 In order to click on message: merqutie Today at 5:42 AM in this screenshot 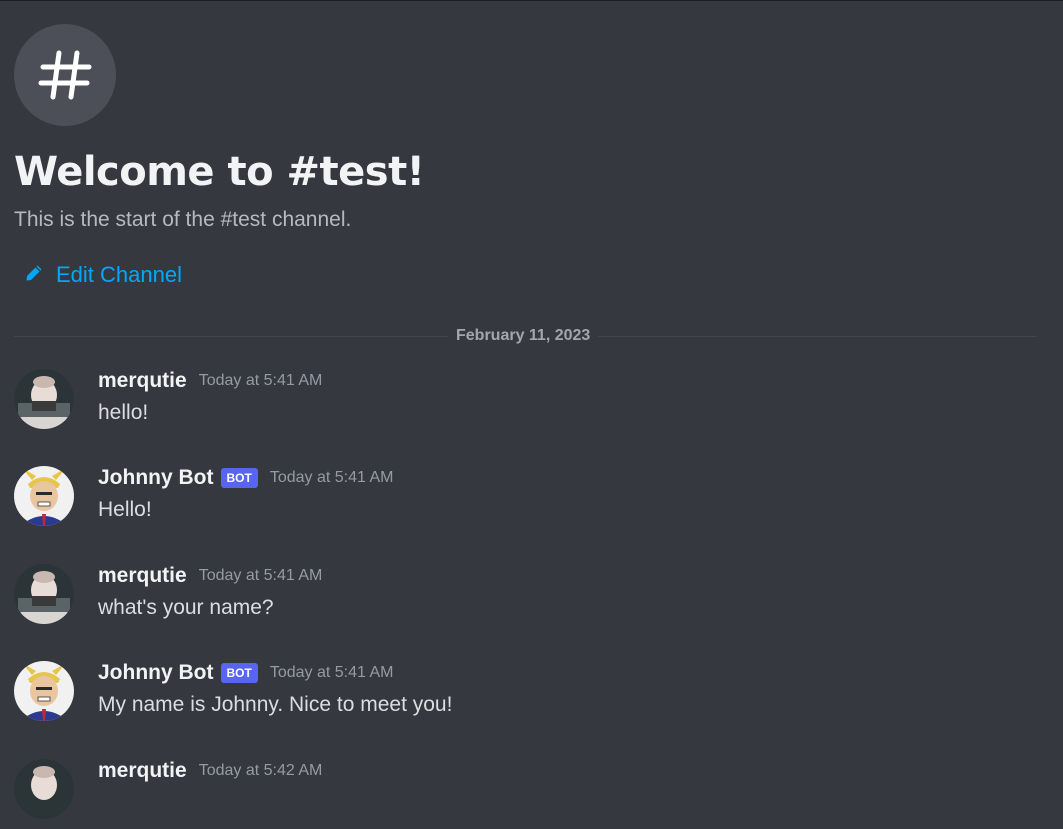, I will do `click(514, 794)`.